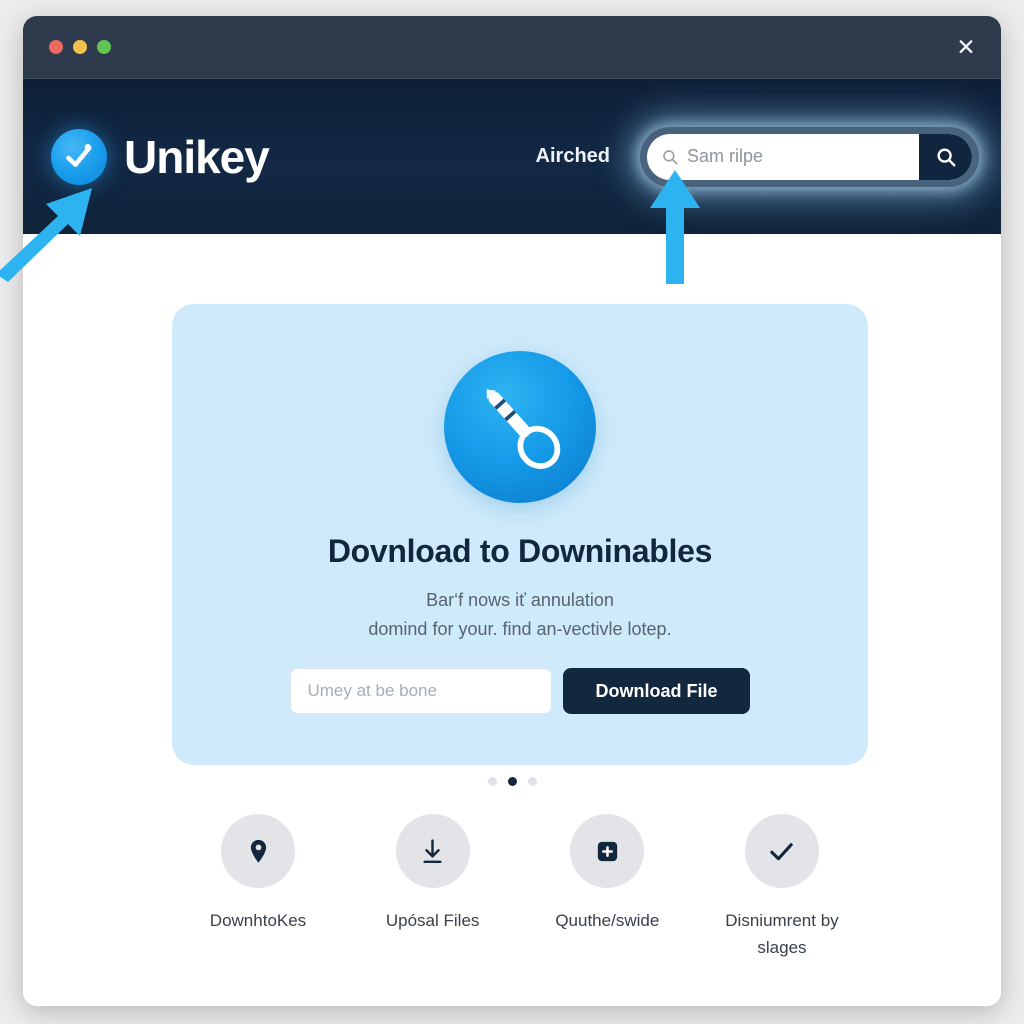 Image resolution: width=1024 pixels, height=1024 pixels. I want to click on feature-item-disniumrent-by-slages: Disniumrent by slages, so click(782, 887).